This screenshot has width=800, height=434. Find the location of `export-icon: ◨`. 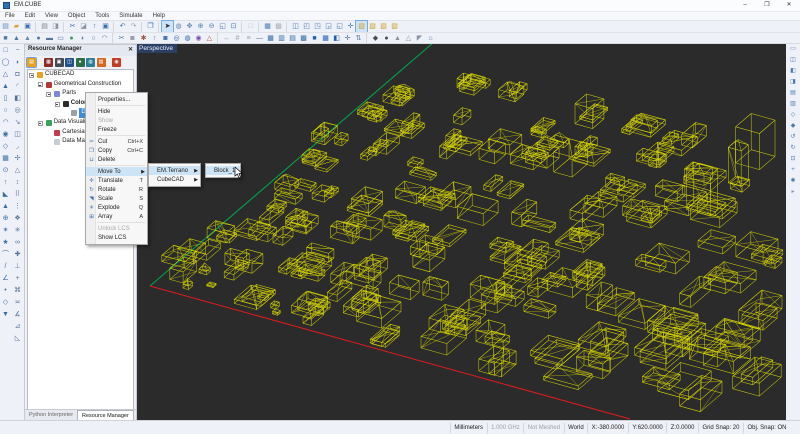

export-icon: ◨ is located at coordinates (55, 26).